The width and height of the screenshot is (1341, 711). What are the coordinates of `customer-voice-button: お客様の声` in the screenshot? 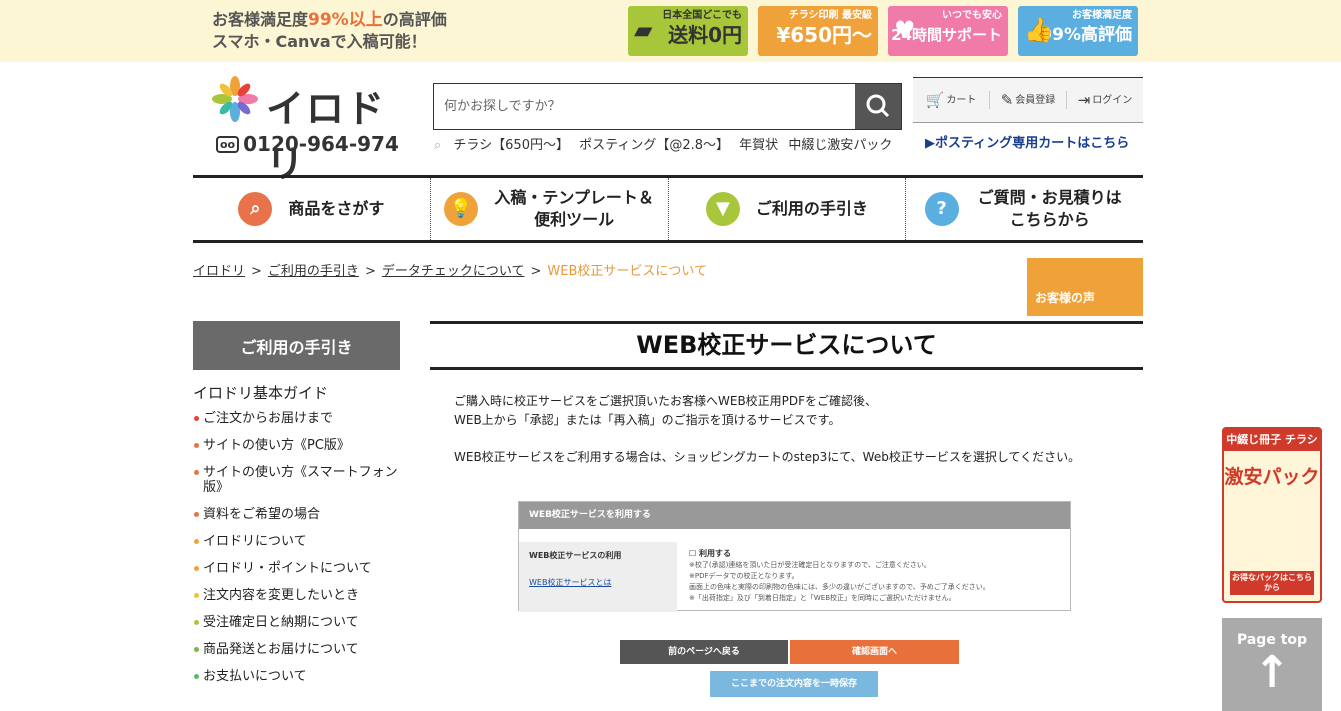 It's located at (1085, 287).